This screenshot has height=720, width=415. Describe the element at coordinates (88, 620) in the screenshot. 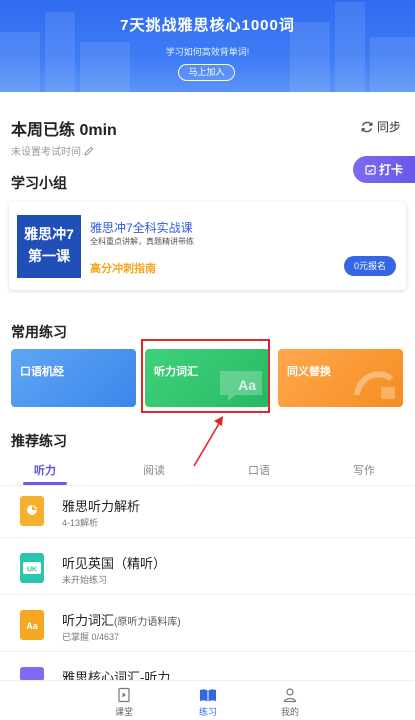

I see `list-item-title-text: 听力词汇` at that location.